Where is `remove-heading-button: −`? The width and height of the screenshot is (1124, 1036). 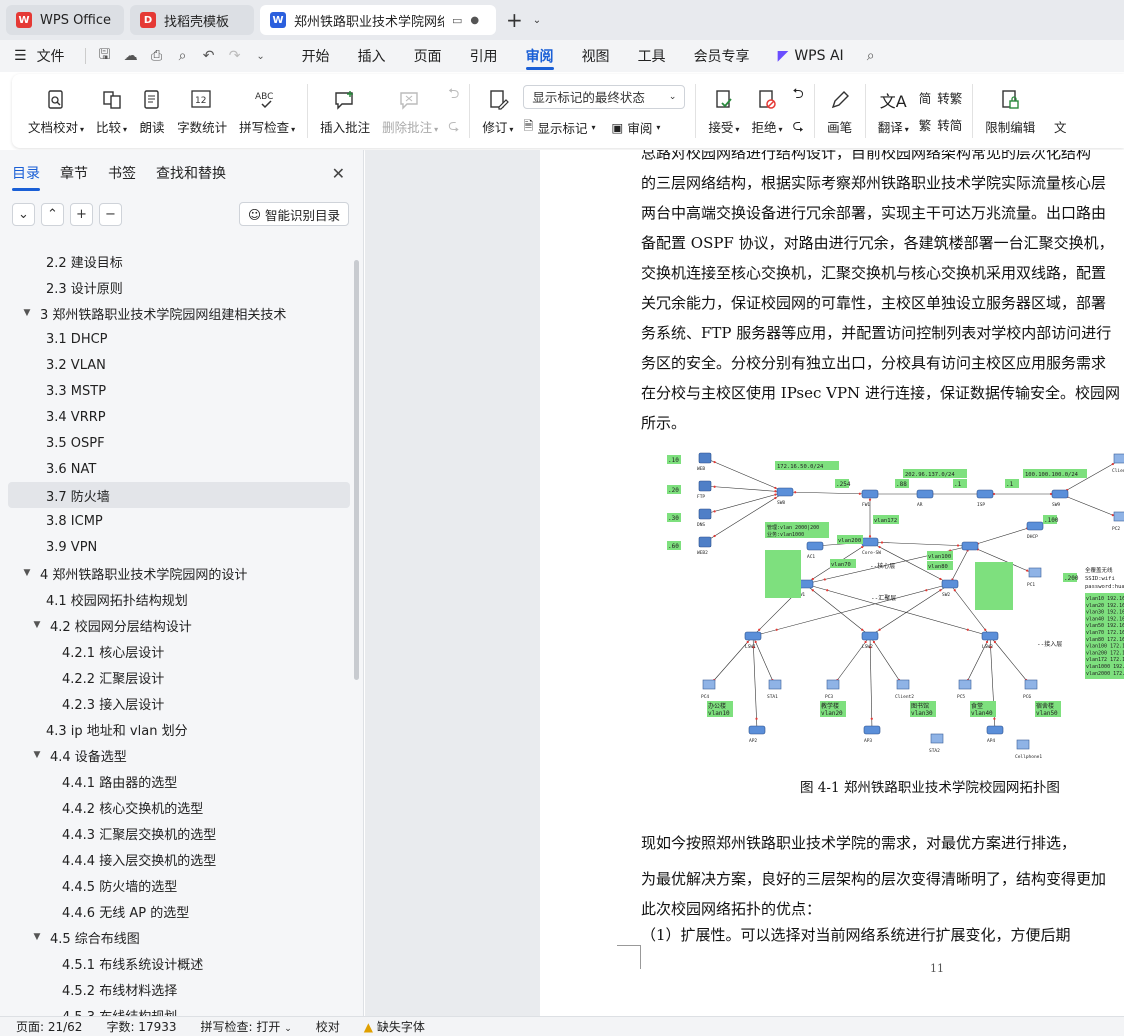
remove-heading-button: − is located at coordinates (110, 214).